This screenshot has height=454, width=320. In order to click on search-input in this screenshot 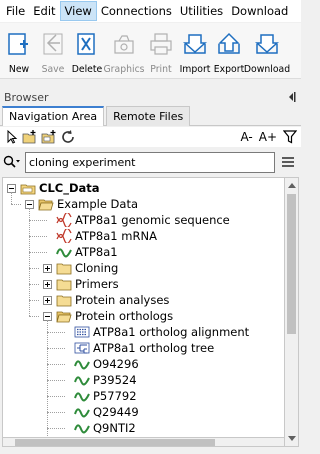, I will do `click(150, 162)`.